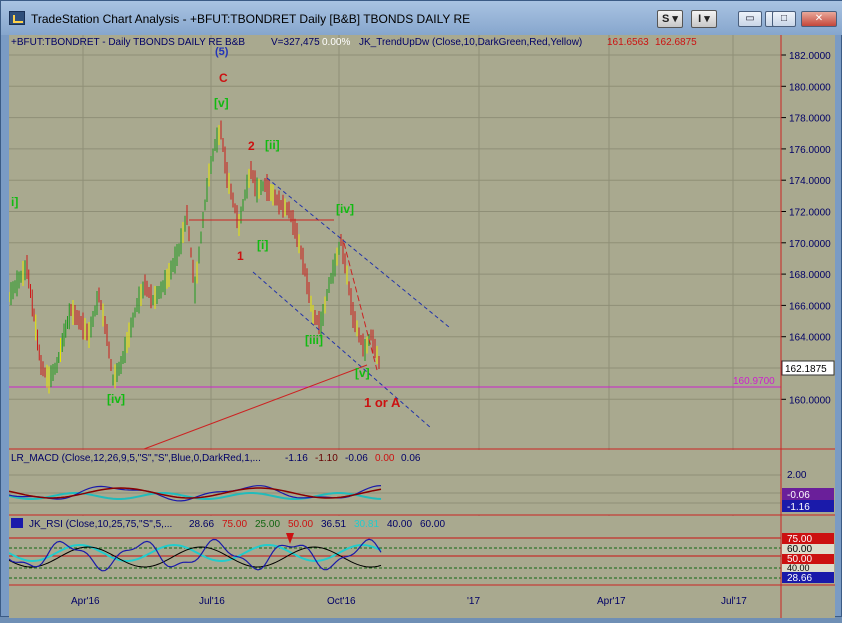  What do you see at coordinates (797, 475) in the screenshot?
I see `macd-axis-top: 2.00` at bounding box center [797, 475].